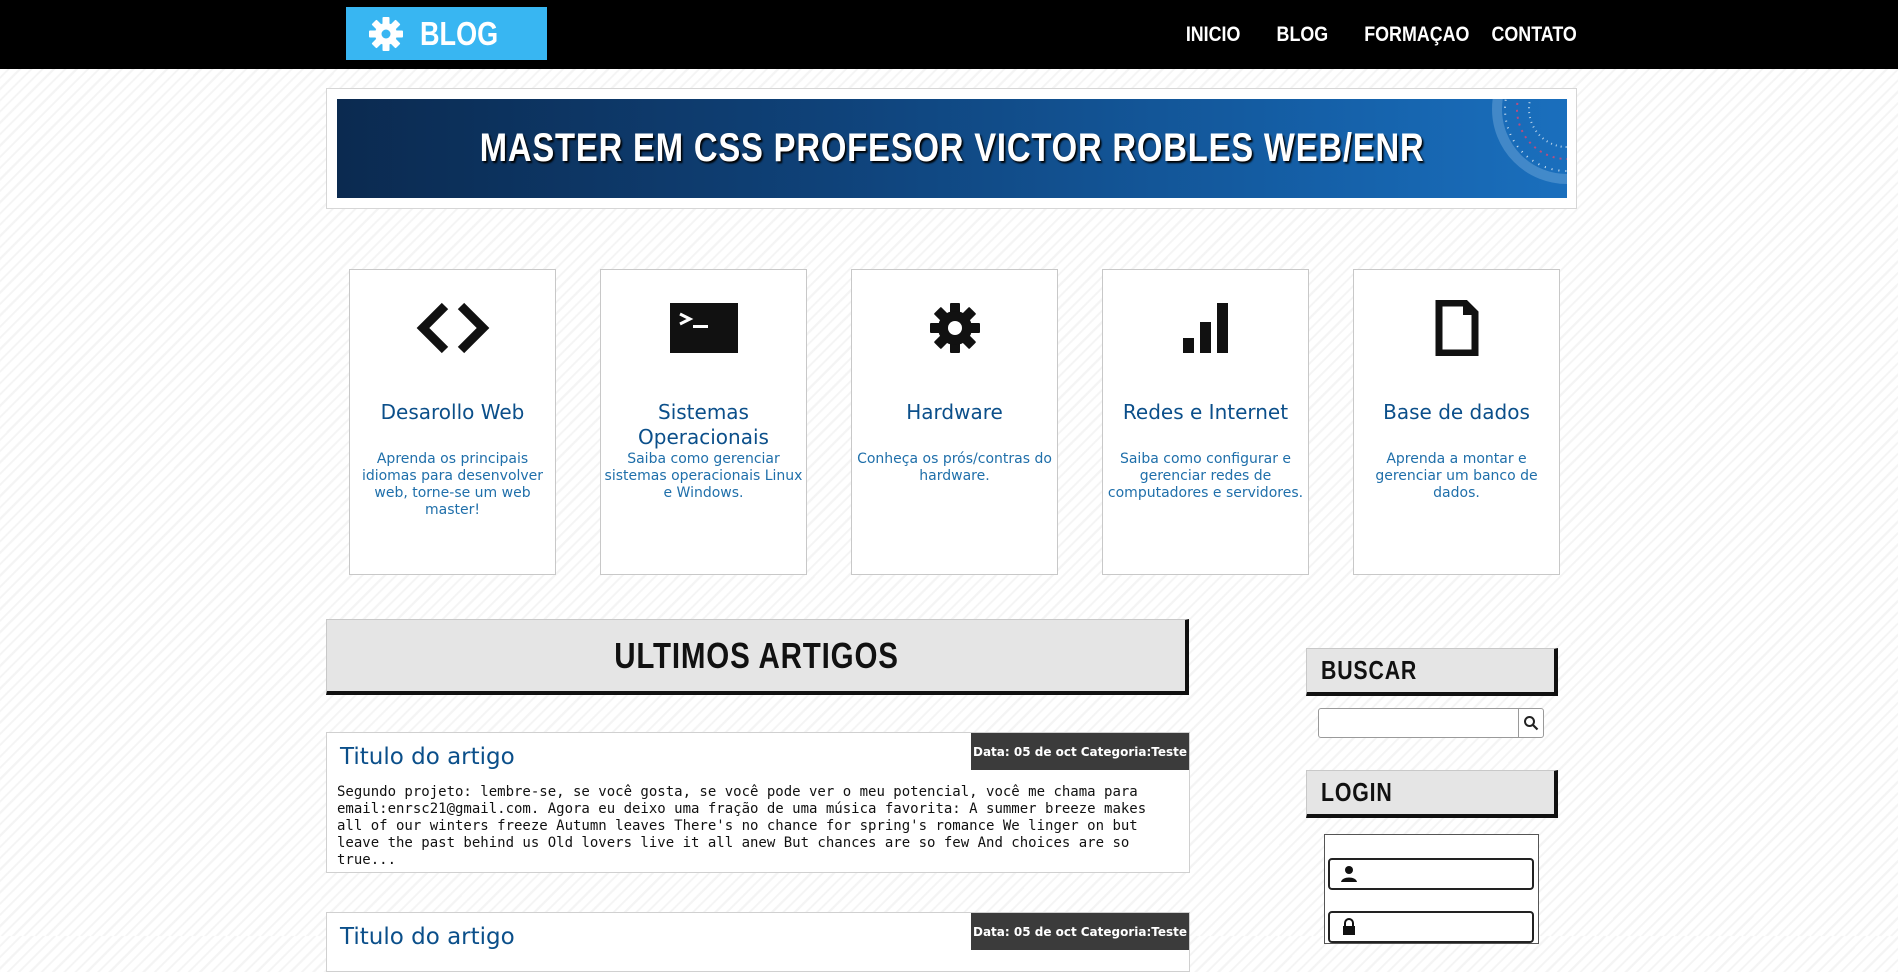  Describe the element at coordinates (1529, 141) in the screenshot. I see `sparkle-decoration` at that location.